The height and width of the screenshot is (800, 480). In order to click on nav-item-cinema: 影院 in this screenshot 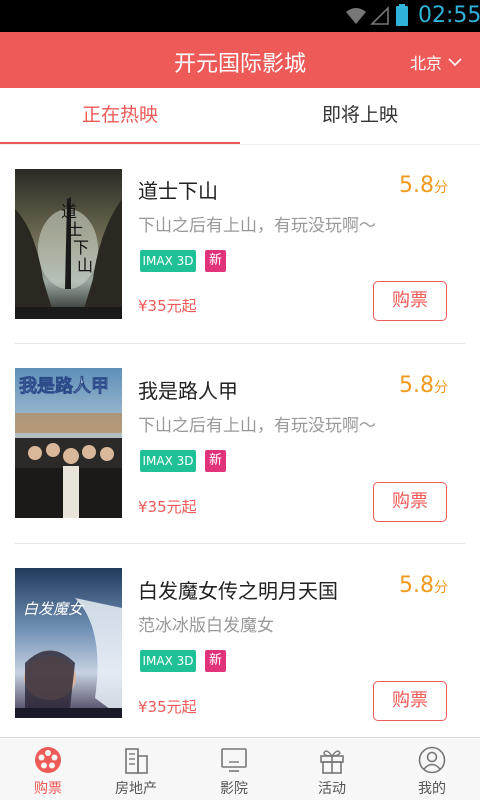, I will do `click(234, 769)`.